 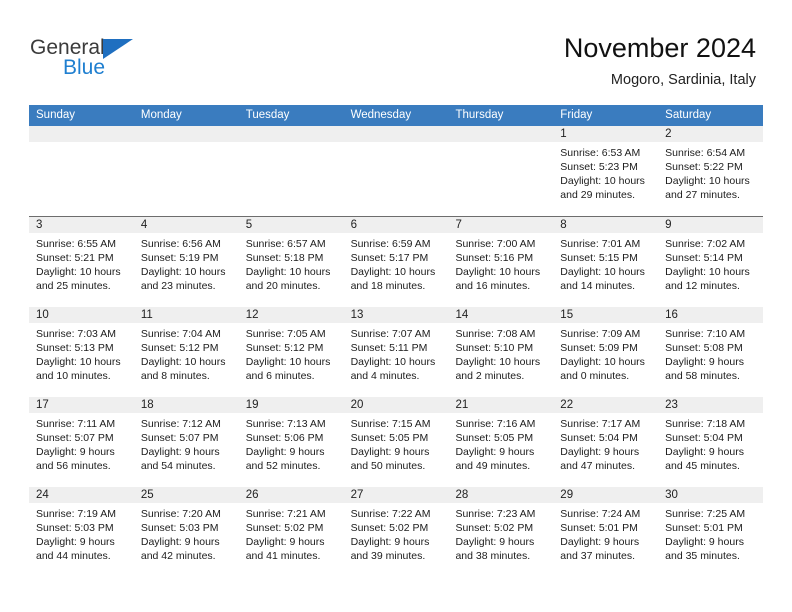 I want to click on daylight-duration-line2: and 4 minutes., so click(x=385, y=376).